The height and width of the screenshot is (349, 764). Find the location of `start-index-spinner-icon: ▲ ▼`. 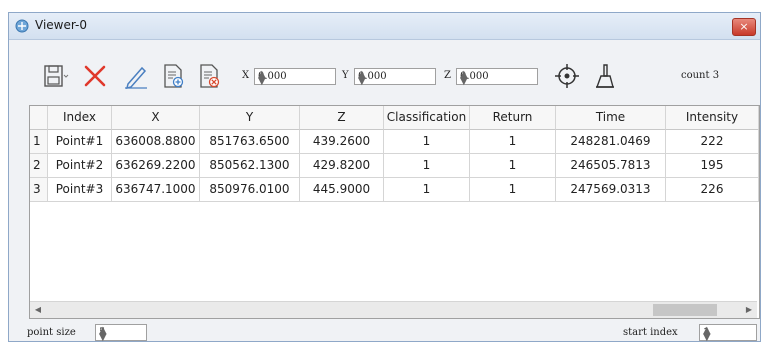

start-index-spinner-icon: ▲ ▼ is located at coordinates (728, 334).